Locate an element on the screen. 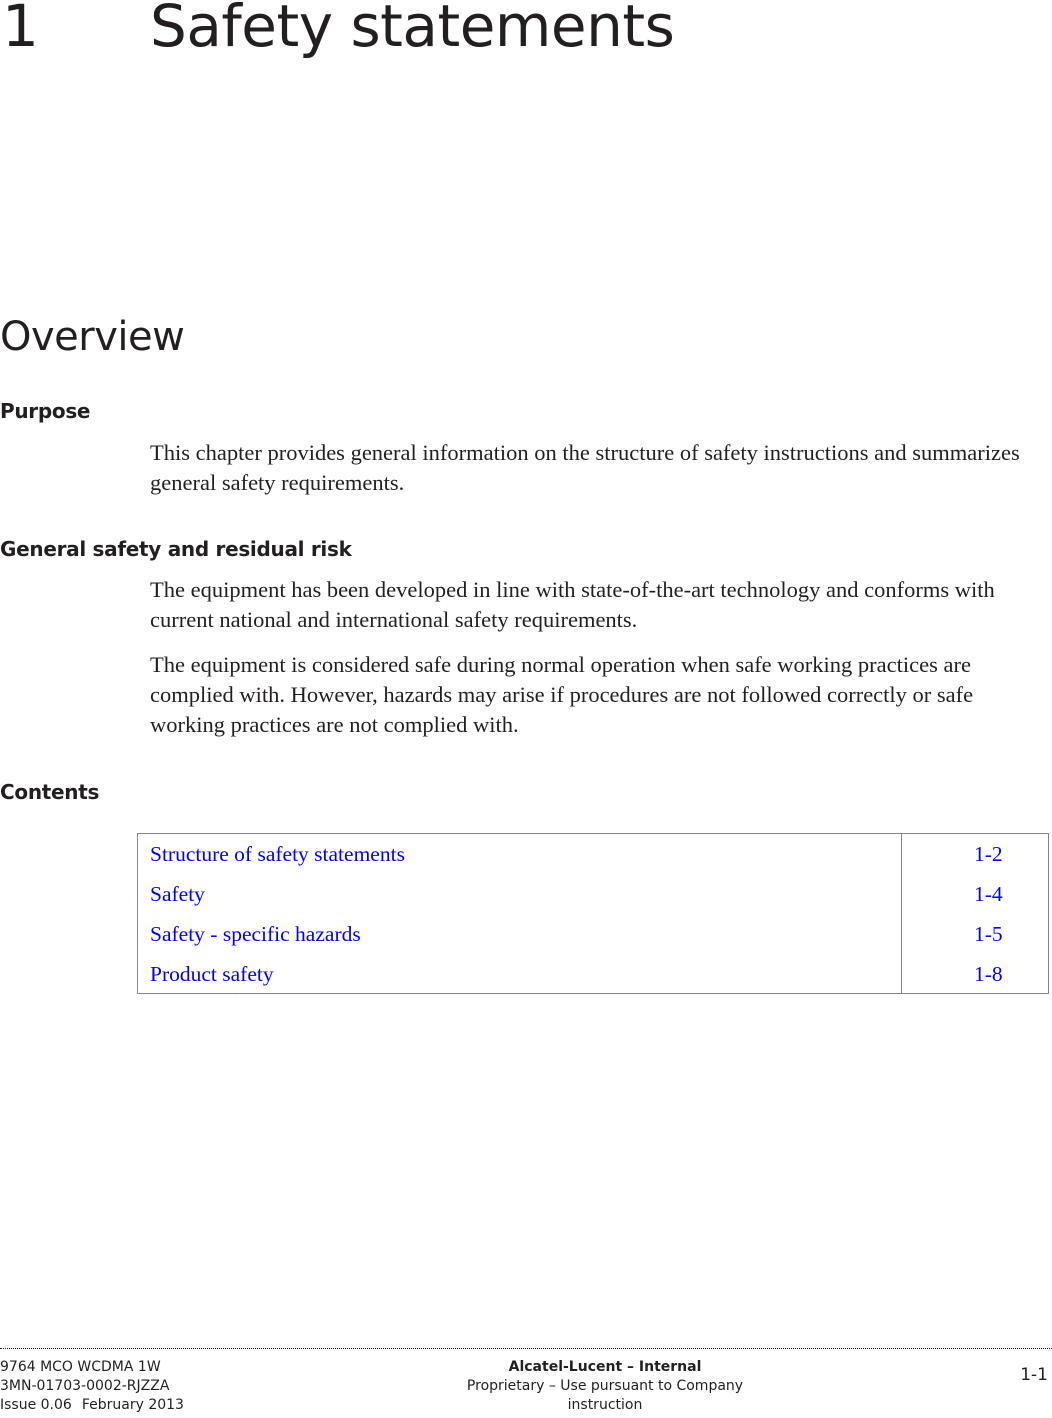  footer-issue-line: Issue 0.06 February 2013 is located at coordinates (92, 1405).